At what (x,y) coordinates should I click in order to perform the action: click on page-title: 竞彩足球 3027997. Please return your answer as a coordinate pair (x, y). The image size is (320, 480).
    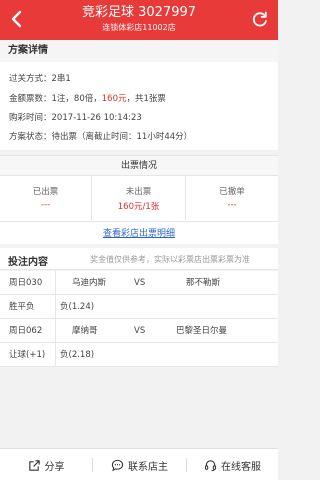
    Looking at the image, I should click on (139, 12).